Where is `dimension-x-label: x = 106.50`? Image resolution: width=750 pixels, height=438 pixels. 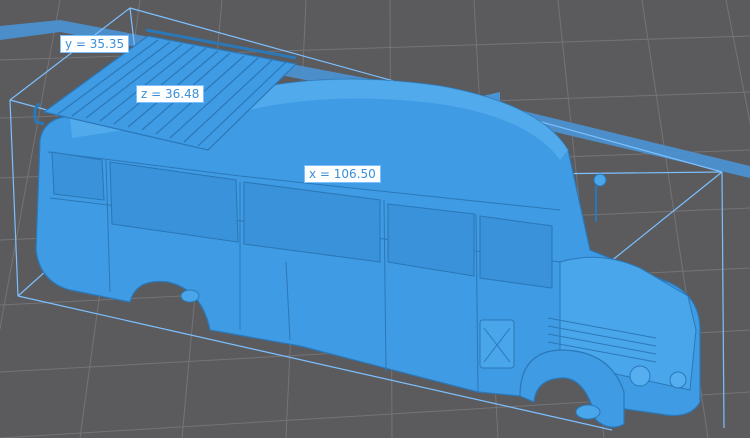
dimension-x-label: x = 106.50 is located at coordinates (342, 174).